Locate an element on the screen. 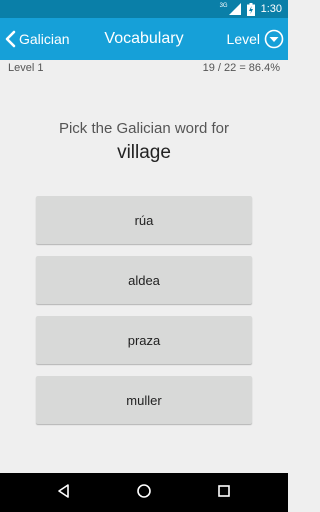 This screenshot has width=320, height=512. status-time: 1:30 is located at coordinates (271, 9).